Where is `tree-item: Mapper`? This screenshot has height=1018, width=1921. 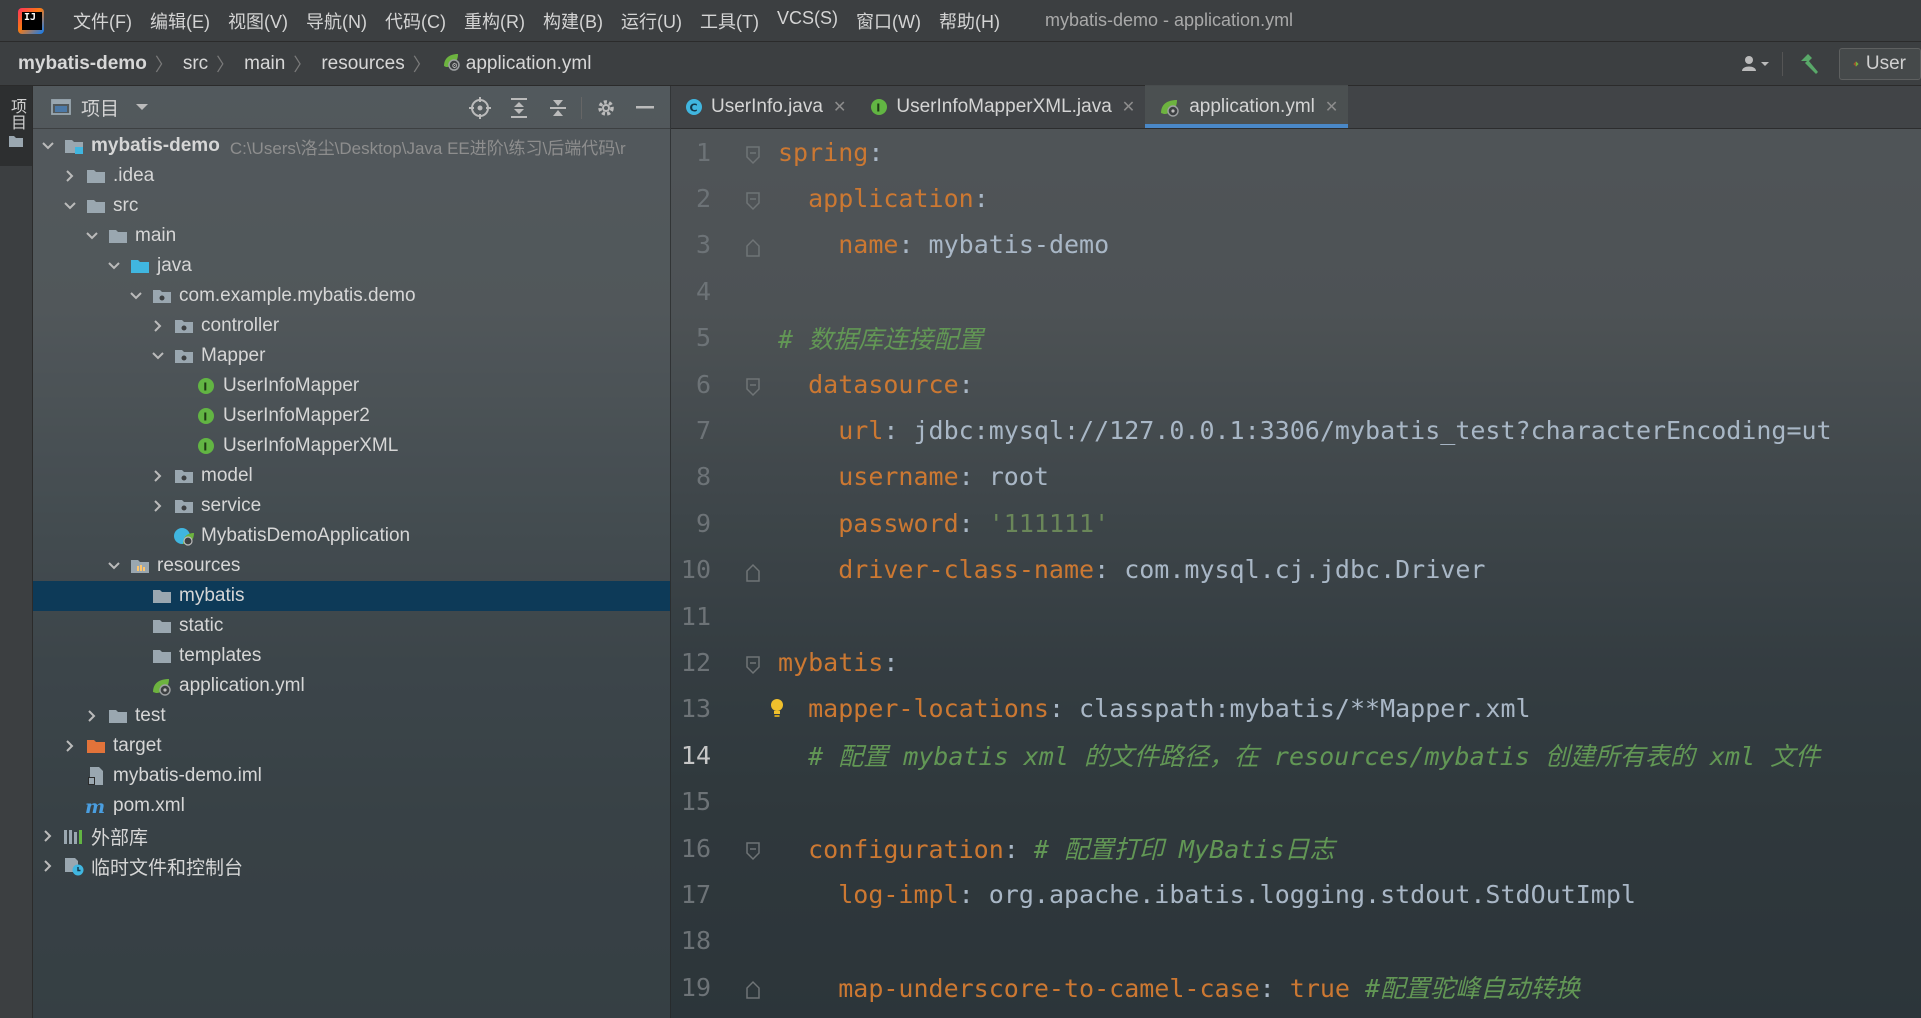
tree-item: Mapper is located at coordinates (351, 356).